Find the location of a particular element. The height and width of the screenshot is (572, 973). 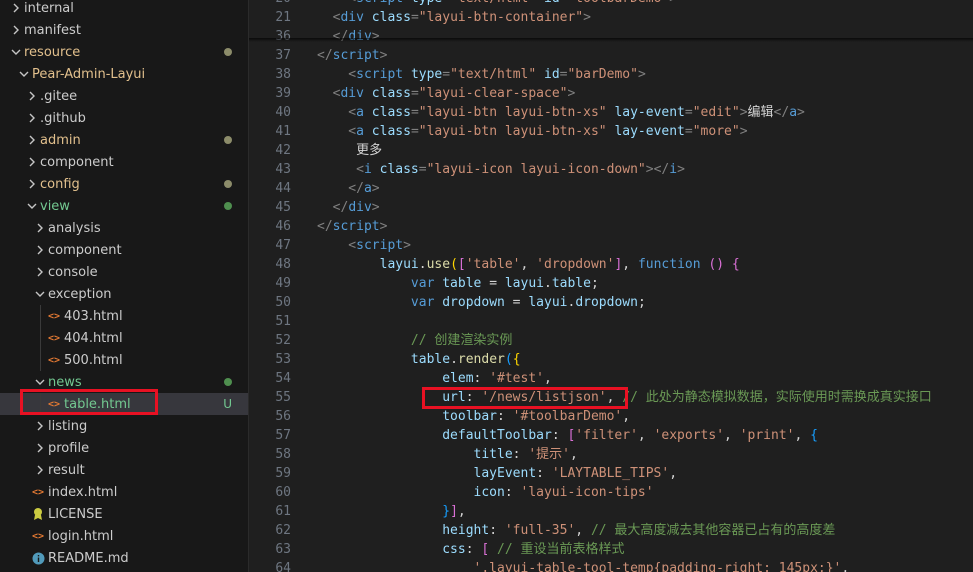

code-token: layEvent is located at coordinates (427, 473).